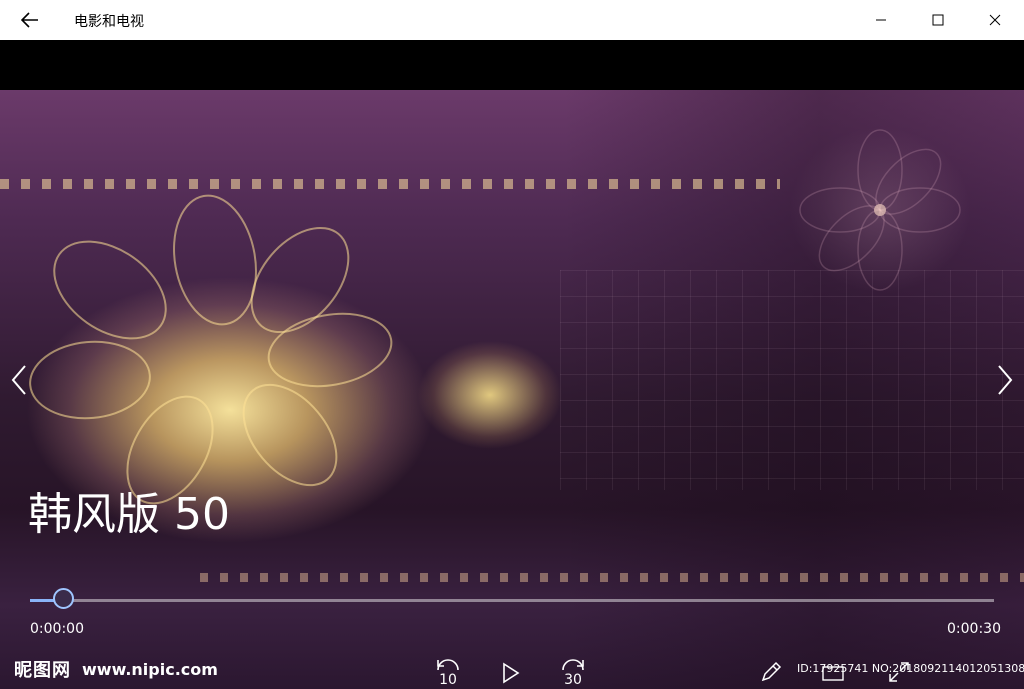 The image size is (1024, 689). I want to click on current-time: 0:00:00, so click(57, 629).